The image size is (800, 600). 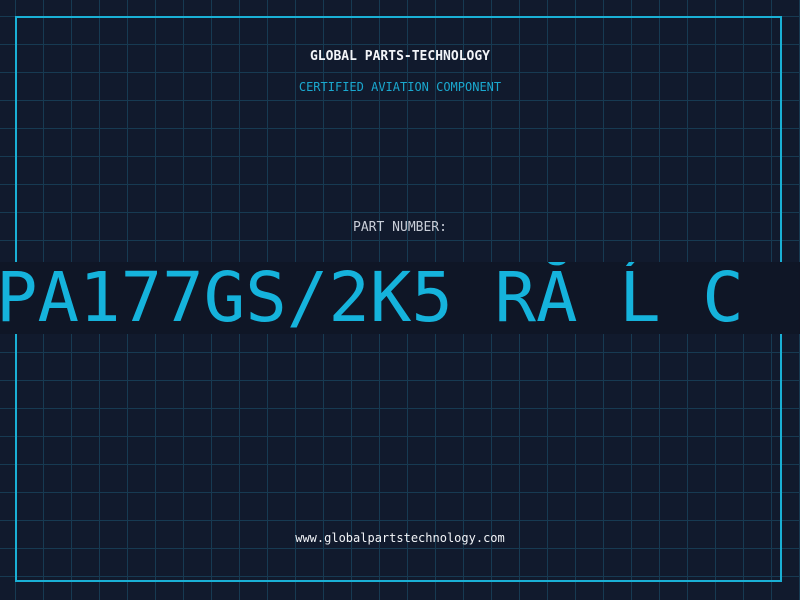 I want to click on certification-subtitle: CERTIFIED AVIATION COMPONENT, so click(x=400, y=87).